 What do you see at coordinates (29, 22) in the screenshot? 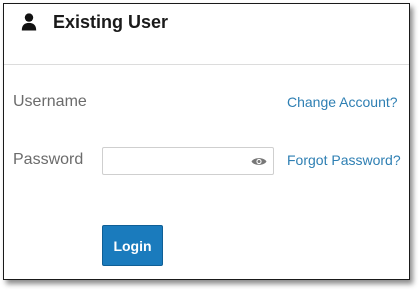
I see `user-icon` at bounding box center [29, 22].